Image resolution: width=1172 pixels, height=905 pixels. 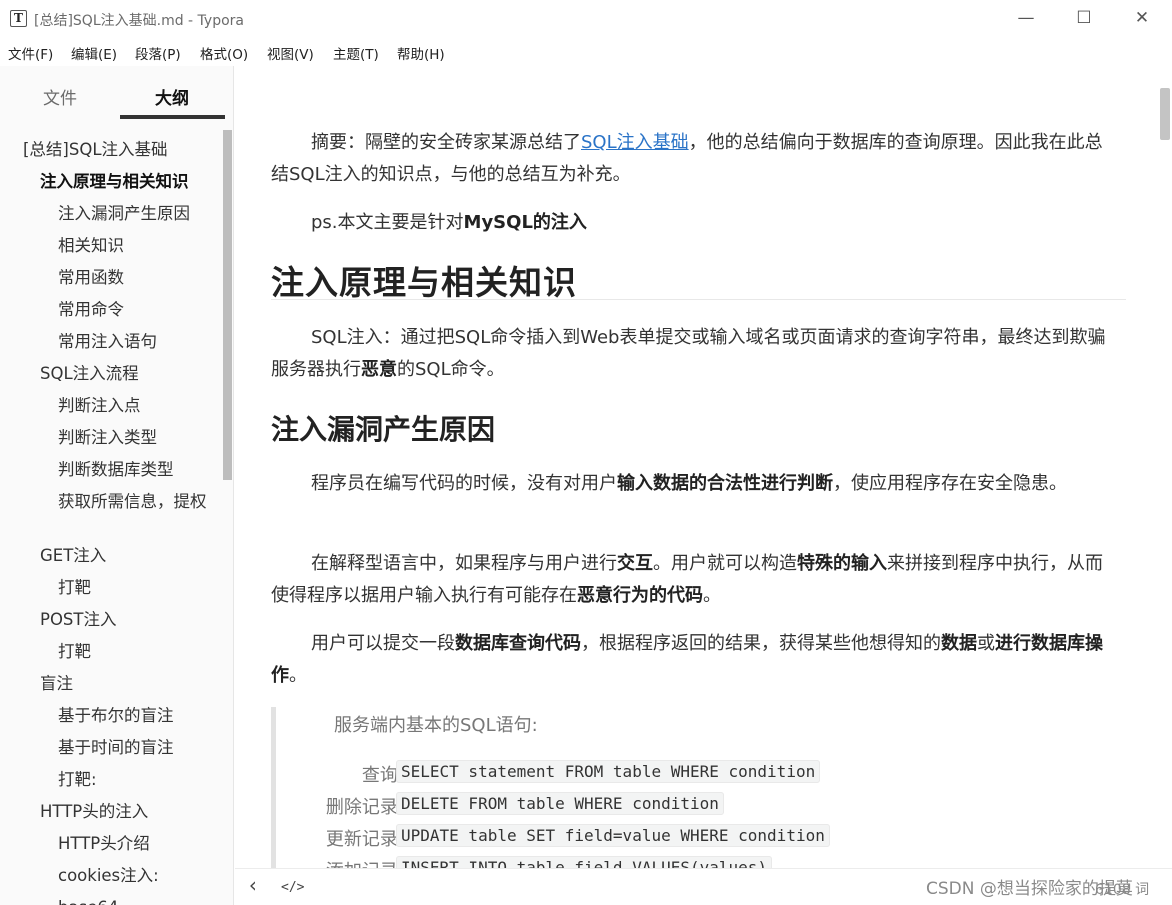 What do you see at coordinates (379, 369) in the screenshot?
I see `bold-text: 恶意` at bounding box center [379, 369].